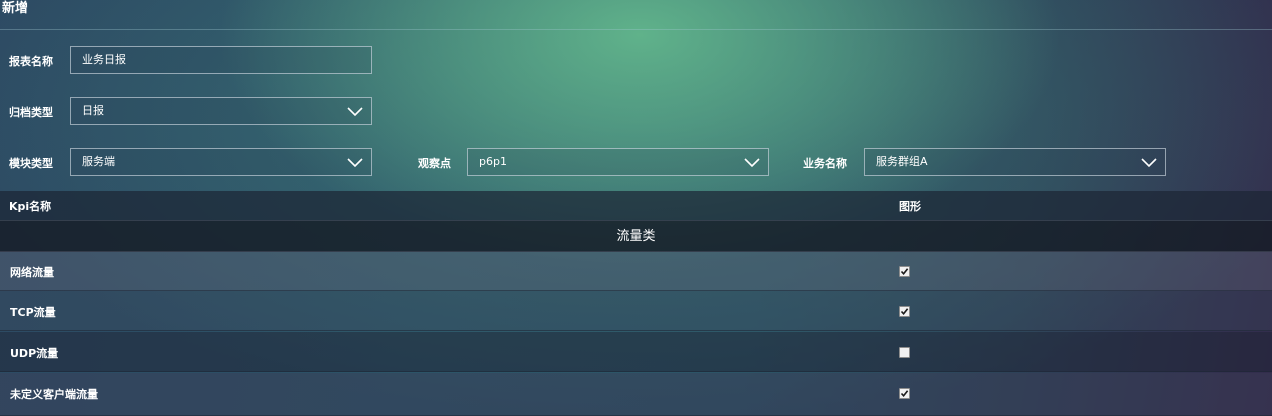 This screenshot has height=416, width=1272. What do you see at coordinates (910, 206) in the screenshot?
I see `column-chart: 图形` at bounding box center [910, 206].